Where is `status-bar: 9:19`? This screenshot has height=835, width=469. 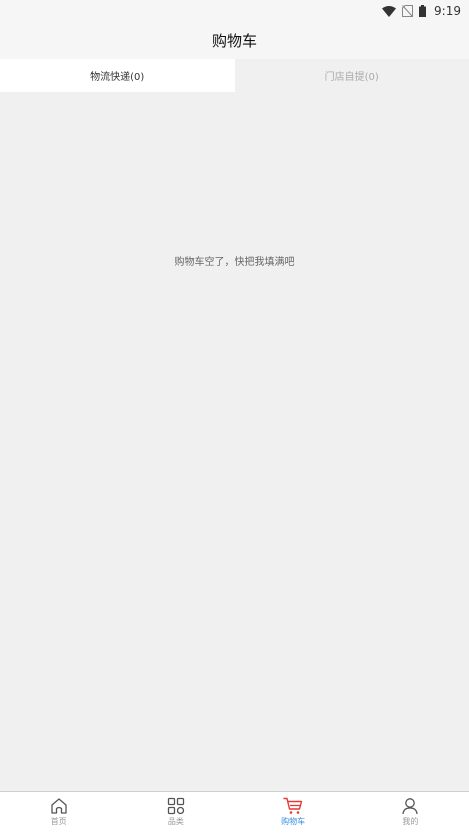
status-bar: 9:19 is located at coordinates (234, 11).